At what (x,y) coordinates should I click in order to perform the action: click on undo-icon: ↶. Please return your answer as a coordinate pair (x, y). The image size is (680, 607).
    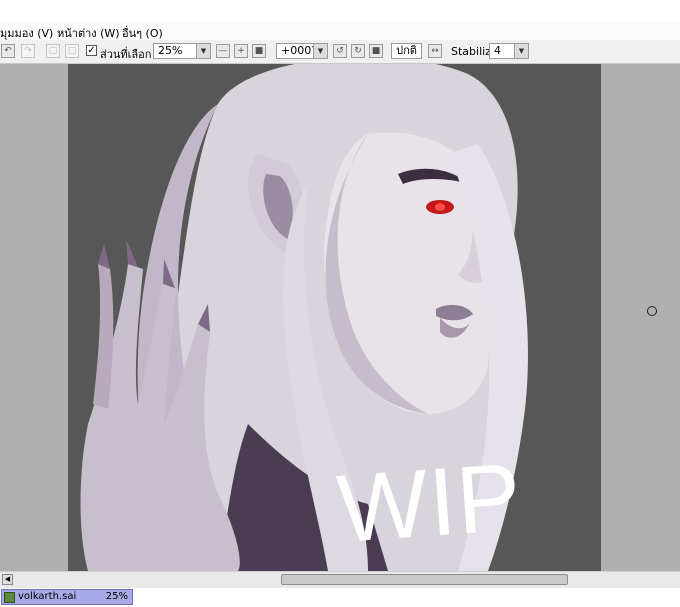
    Looking at the image, I should click on (8, 50).